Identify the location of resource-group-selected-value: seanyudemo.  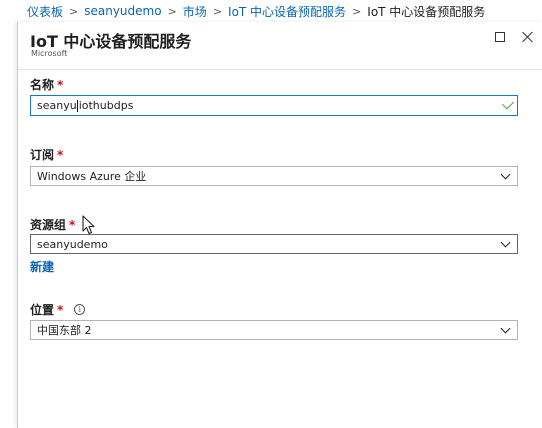
(72, 244).